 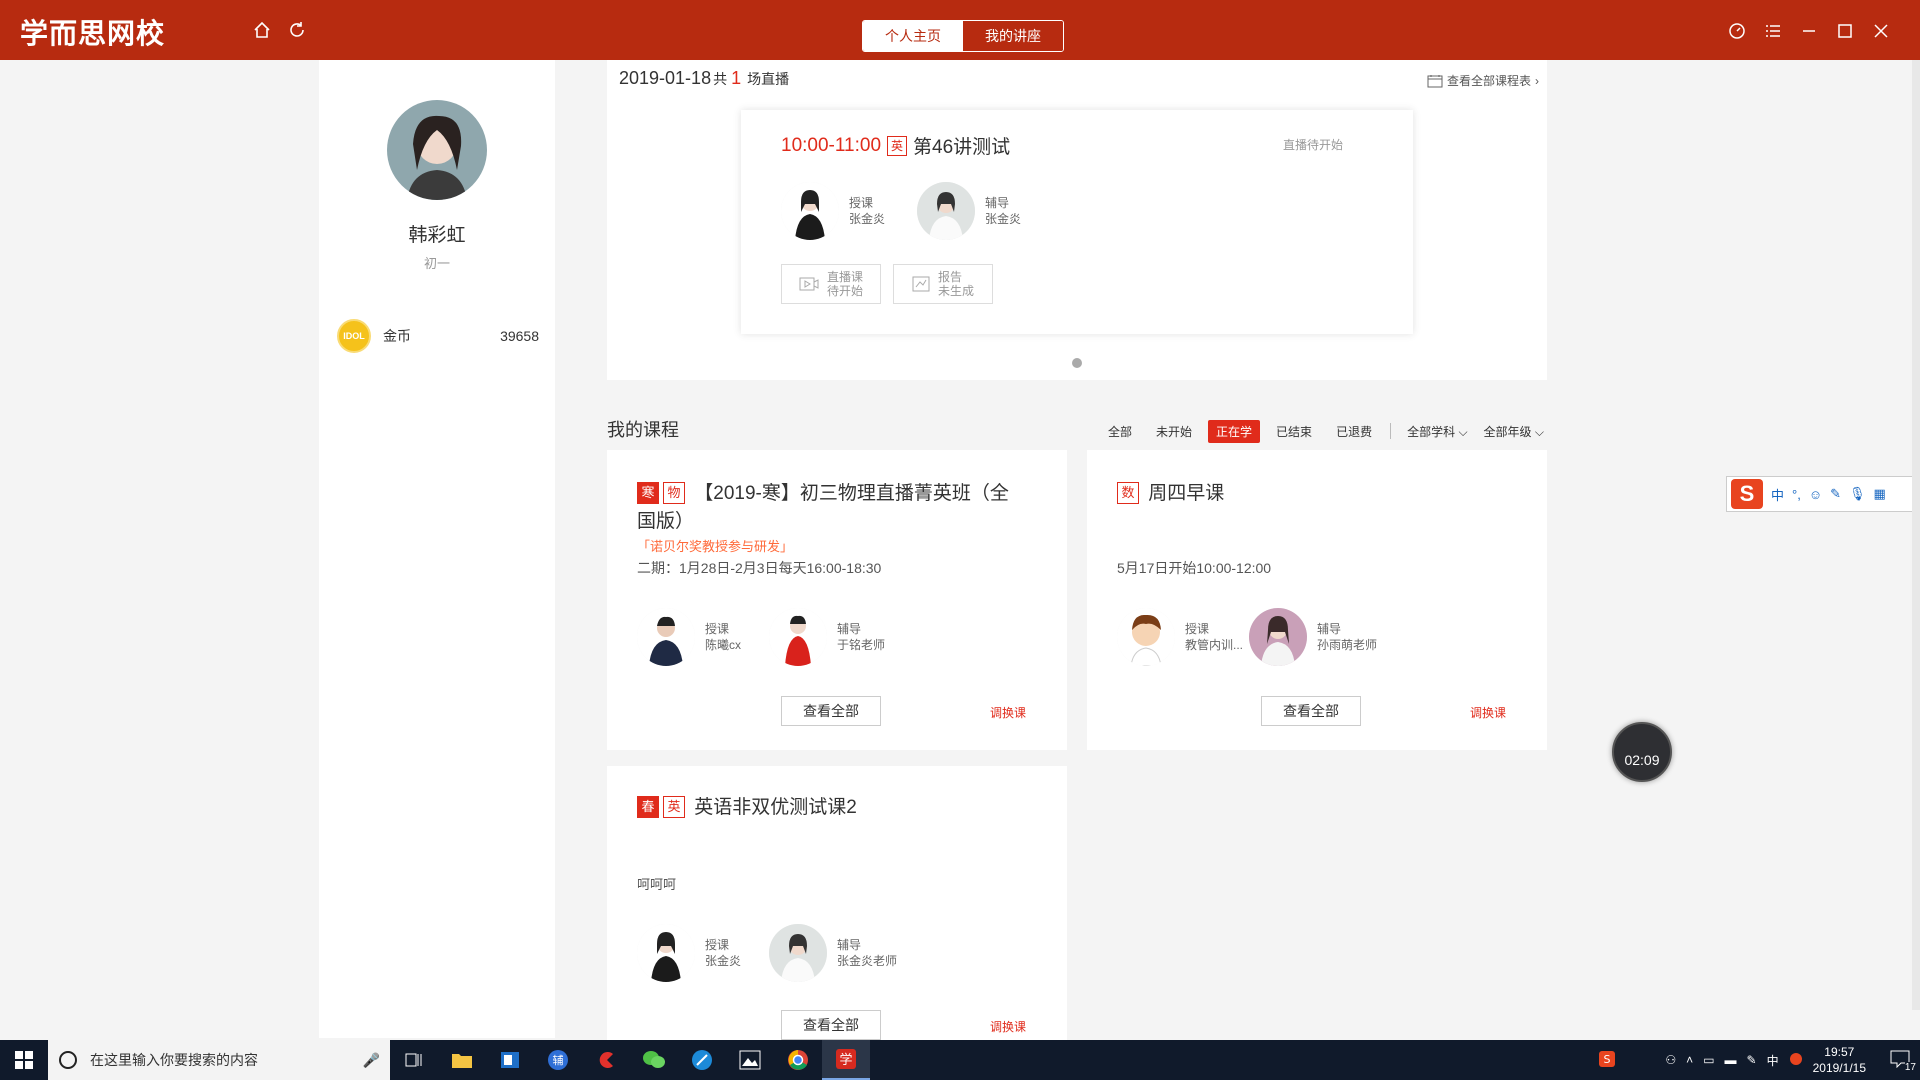 What do you see at coordinates (798, 1060) in the screenshot?
I see `chrome-icon` at bounding box center [798, 1060].